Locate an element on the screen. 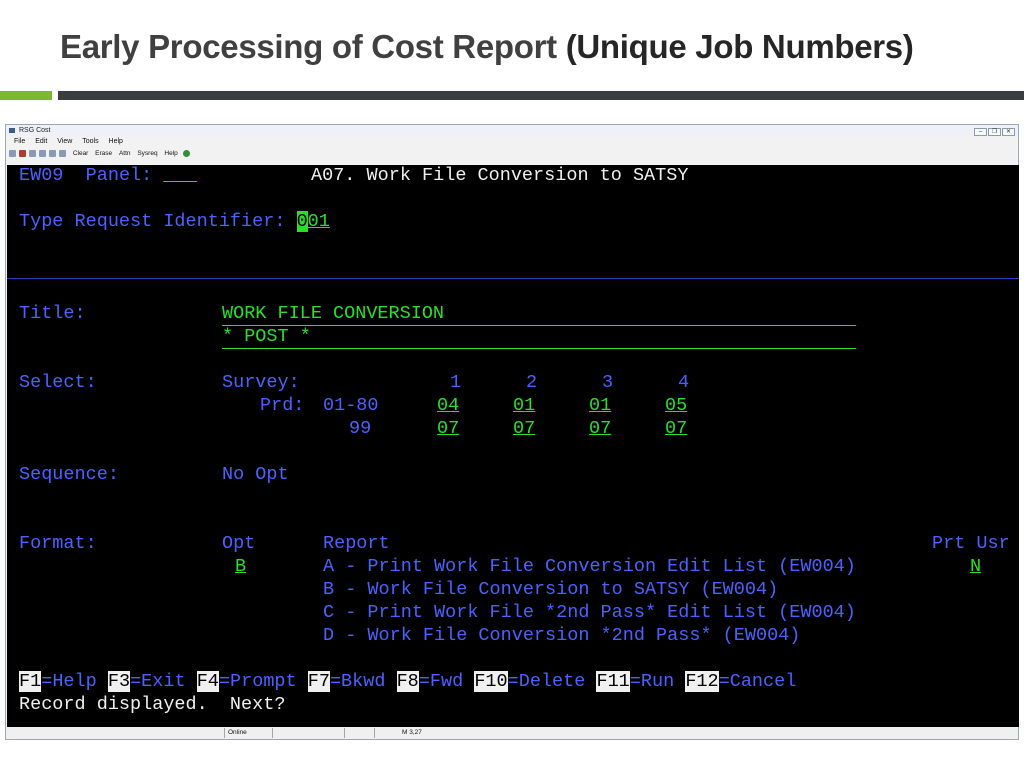 The width and height of the screenshot is (1024, 768). prt-input: N is located at coordinates (975, 567).